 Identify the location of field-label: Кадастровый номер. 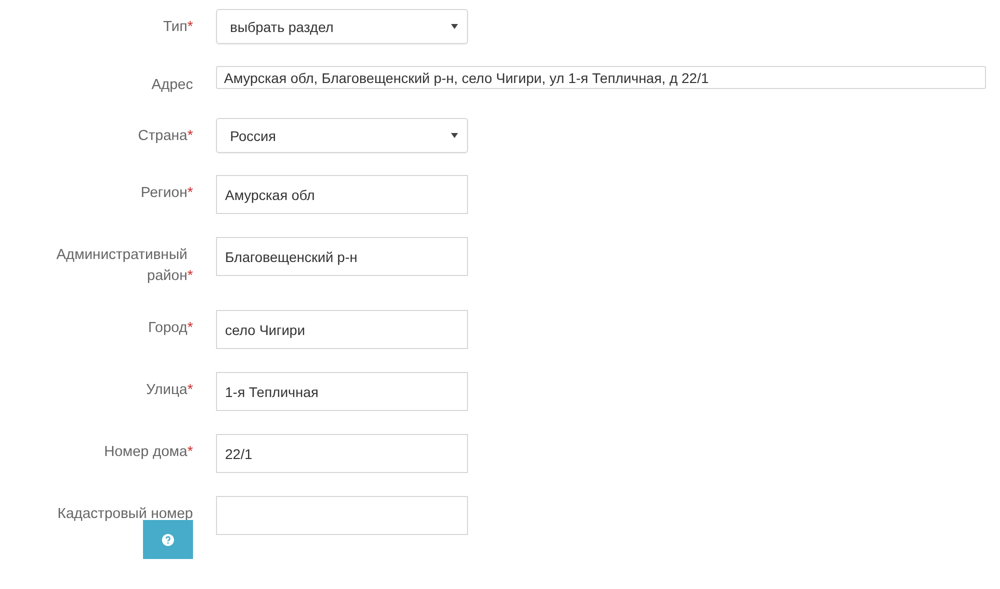
(125, 514).